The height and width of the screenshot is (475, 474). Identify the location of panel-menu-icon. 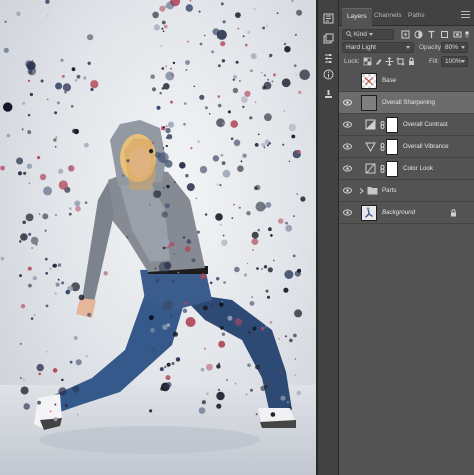
(465, 14).